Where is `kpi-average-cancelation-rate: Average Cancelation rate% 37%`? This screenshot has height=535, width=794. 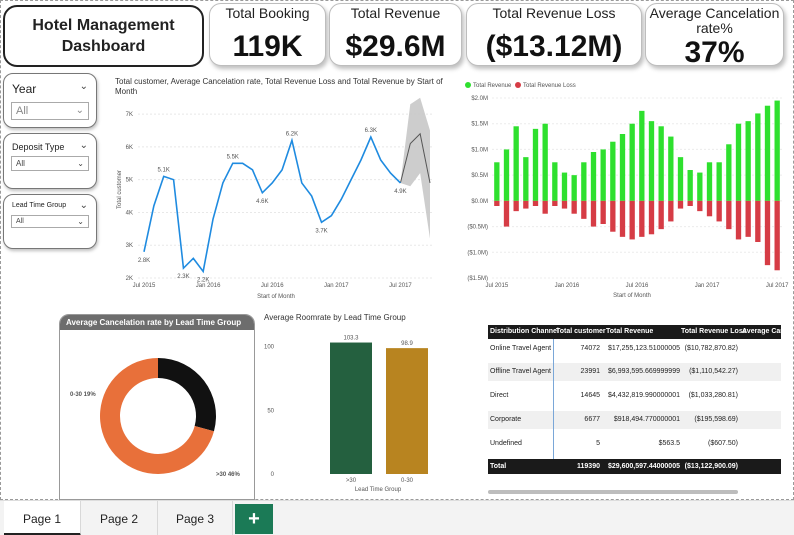
kpi-average-cancelation-rate: Average Cancelation rate% 37% is located at coordinates (714, 34).